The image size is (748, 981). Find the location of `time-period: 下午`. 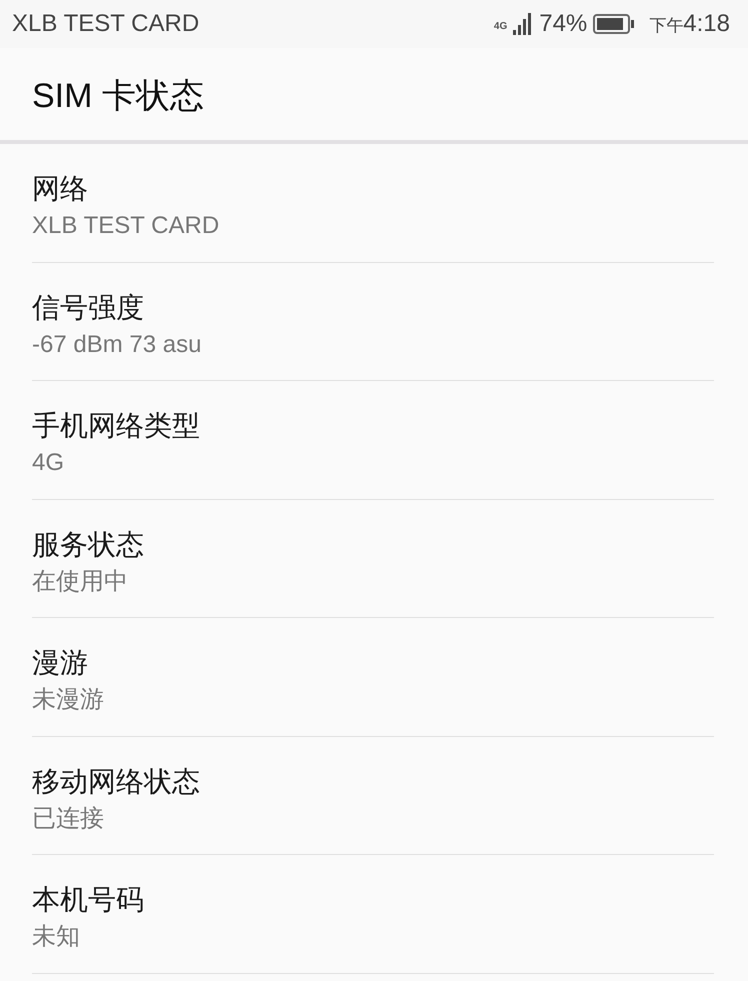

time-period: 下午 is located at coordinates (666, 25).